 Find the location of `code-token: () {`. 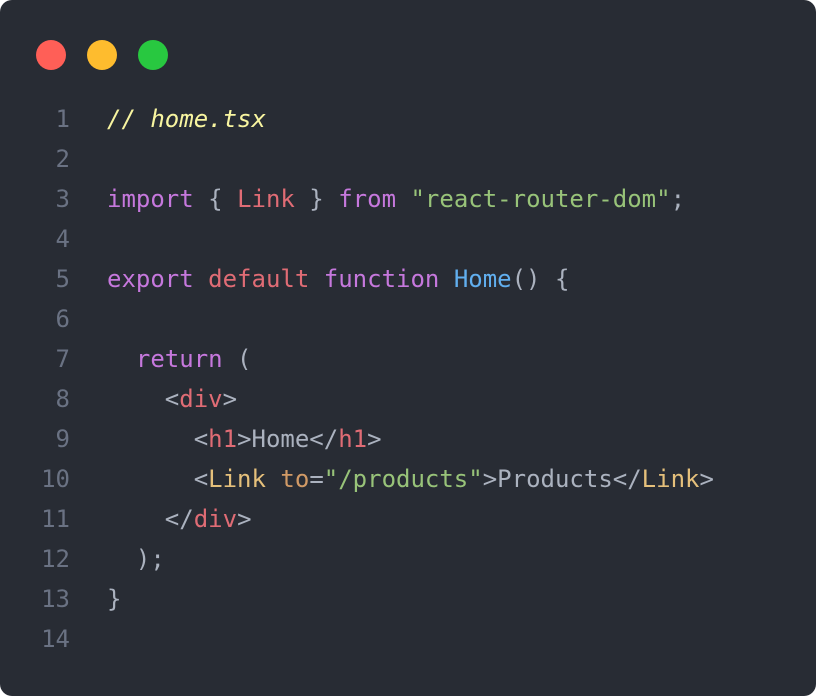

code-token: () { is located at coordinates (540, 279).